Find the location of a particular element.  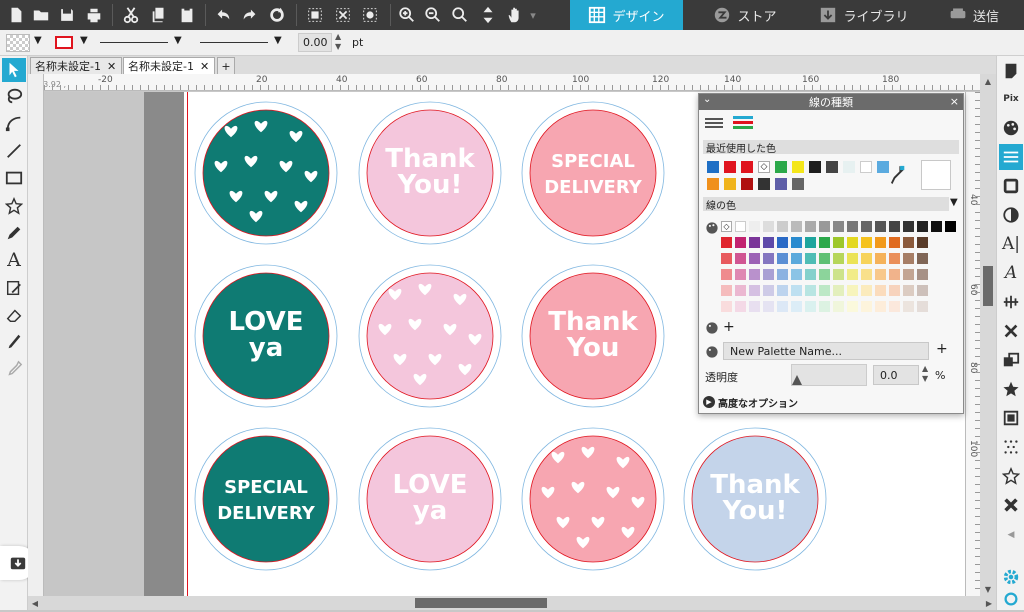

slider-handle is located at coordinates (797, 380).